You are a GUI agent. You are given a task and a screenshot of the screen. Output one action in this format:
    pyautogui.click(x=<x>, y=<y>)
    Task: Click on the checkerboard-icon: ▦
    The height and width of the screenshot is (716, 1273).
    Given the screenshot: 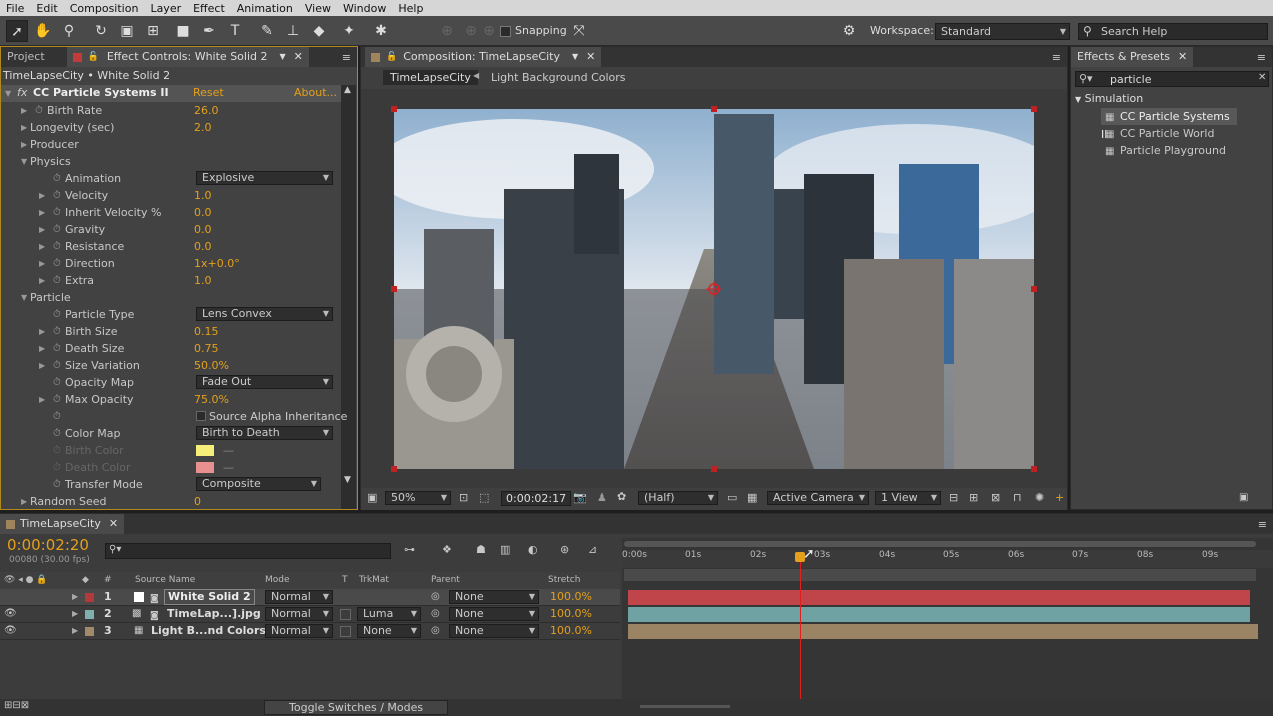 What is the action you would take?
    pyautogui.click(x=752, y=497)
    